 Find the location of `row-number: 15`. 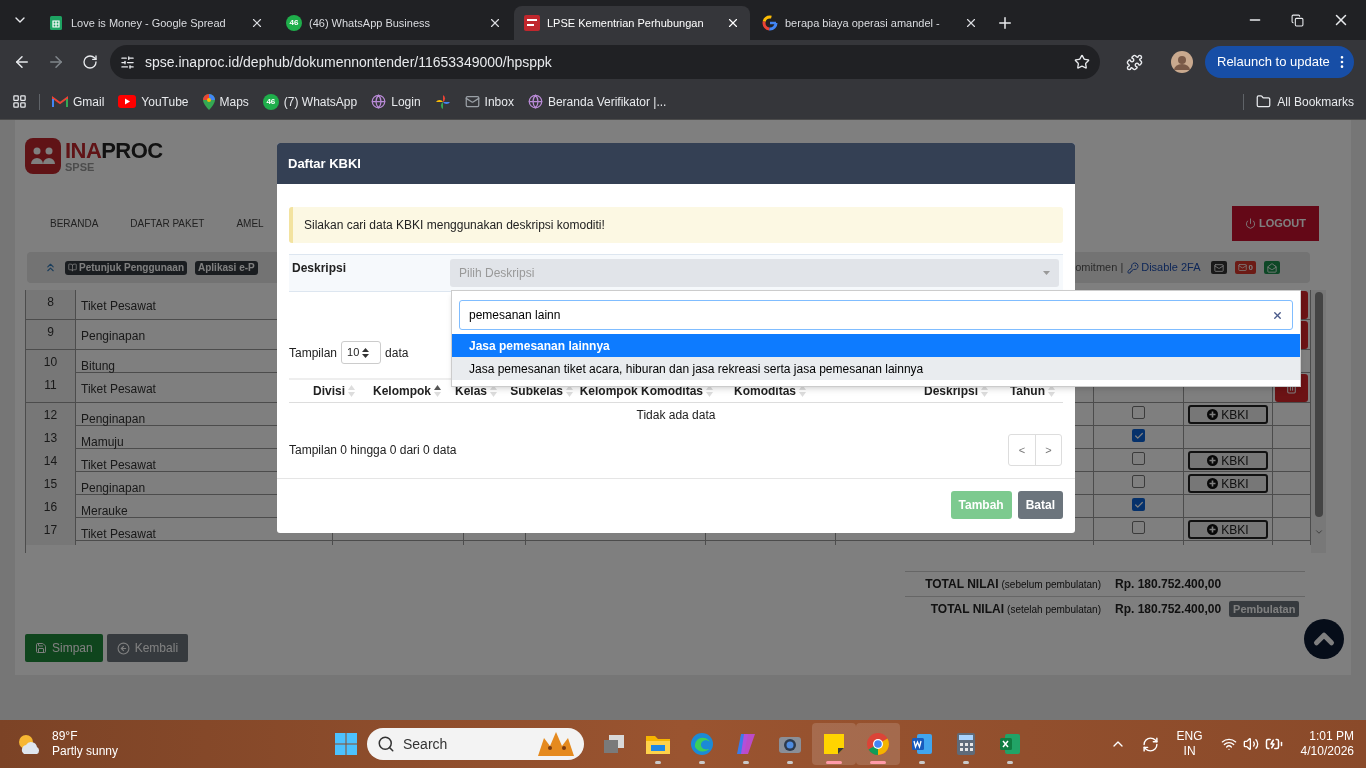

row-number: 15 is located at coordinates (50, 484).